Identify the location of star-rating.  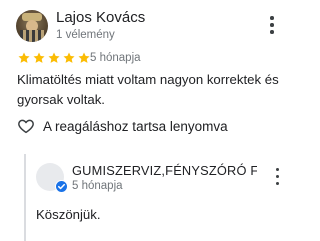
(54, 58).